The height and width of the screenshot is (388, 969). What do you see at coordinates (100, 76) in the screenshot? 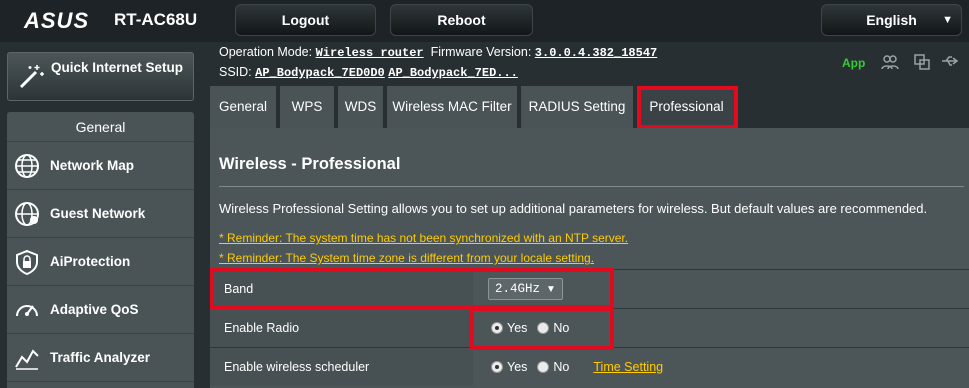
I see `quick-internet-setup-button: Quick Internet Setup` at bounding box center [100, 76].